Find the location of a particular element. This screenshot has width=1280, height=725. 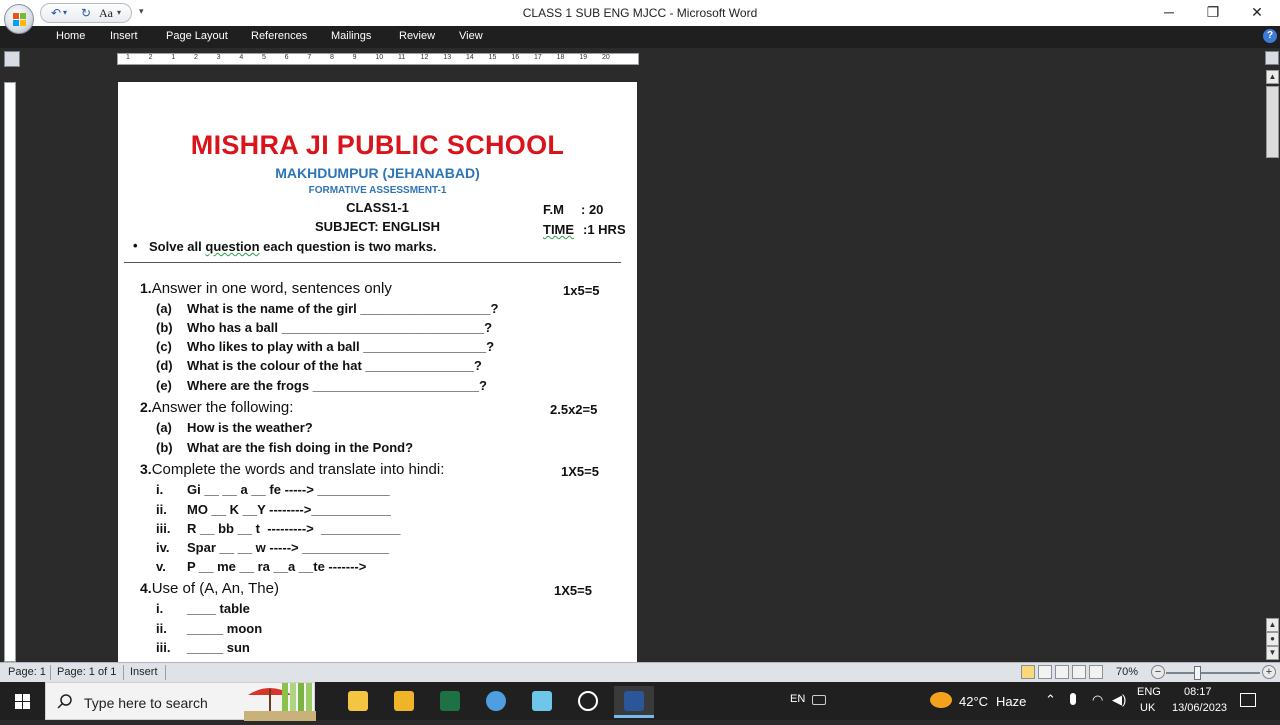

q4-item-text: ____ table is located at coordinates (218, 608).